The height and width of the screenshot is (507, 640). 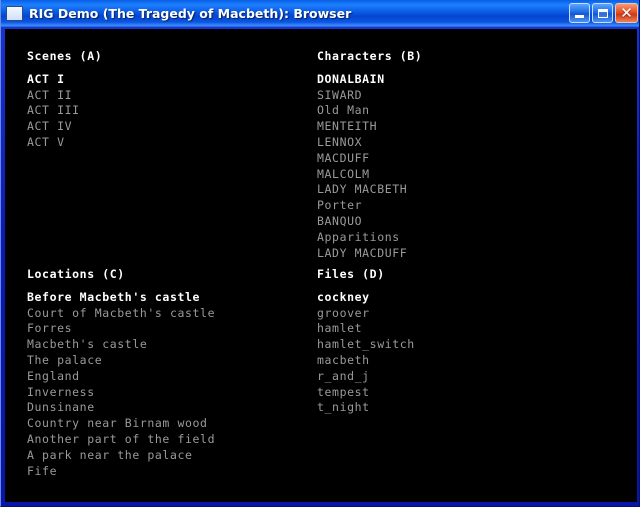 I want to click on maximize-icon, so click(x=602, y=13).